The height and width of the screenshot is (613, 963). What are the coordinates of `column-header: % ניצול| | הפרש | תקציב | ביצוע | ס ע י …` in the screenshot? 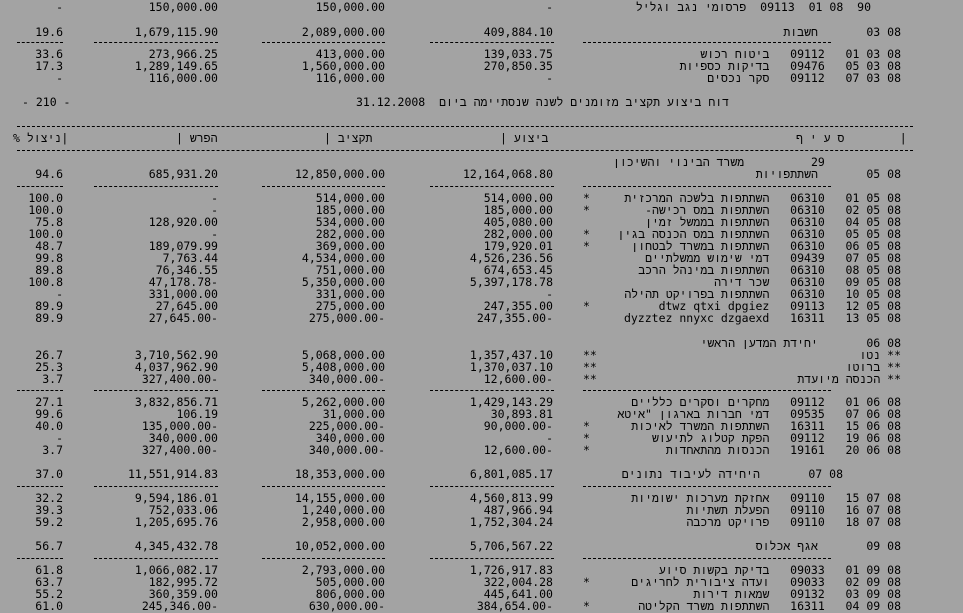 It's located at (481, 138).